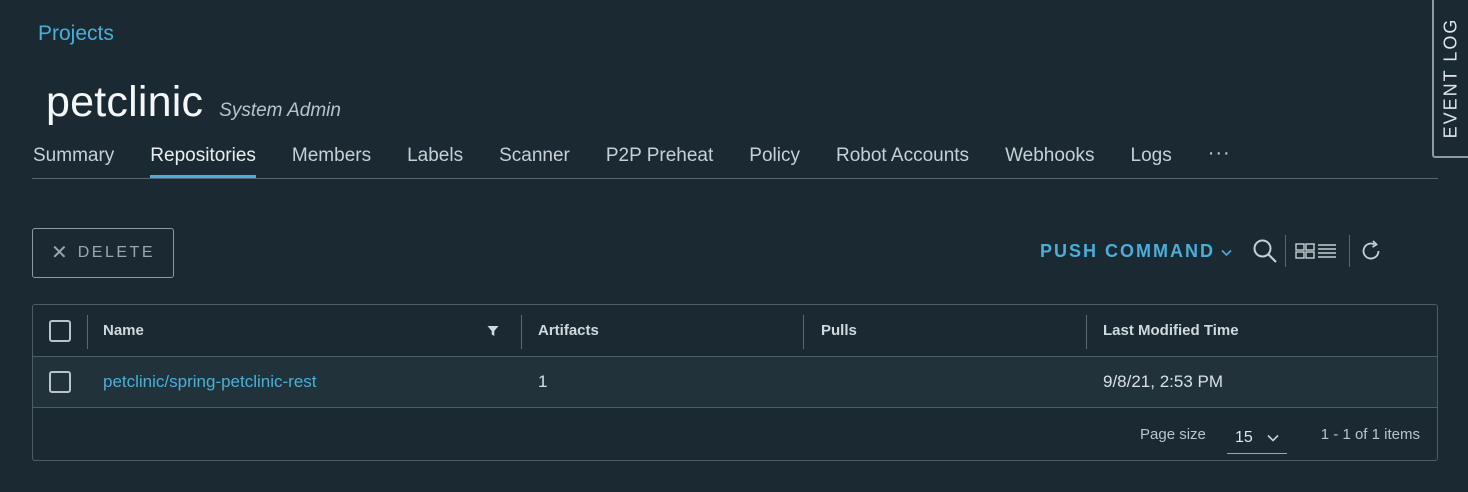 The image size is (1468, 492). What do you see at coordinates (1327, 251) in the screenshot?
I see `list-view-icon` at bounding box center [1327, 251].